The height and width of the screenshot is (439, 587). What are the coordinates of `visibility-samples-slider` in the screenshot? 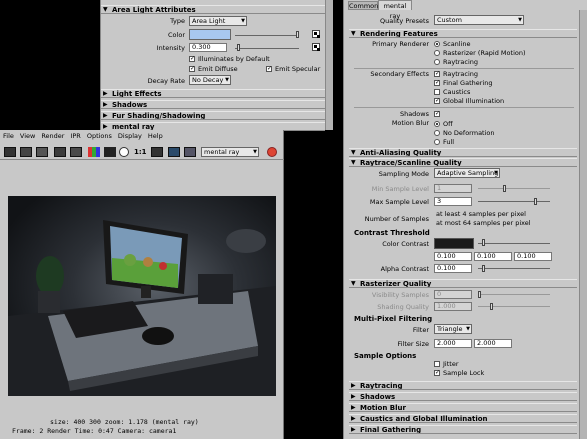 It's located at (514, 294).